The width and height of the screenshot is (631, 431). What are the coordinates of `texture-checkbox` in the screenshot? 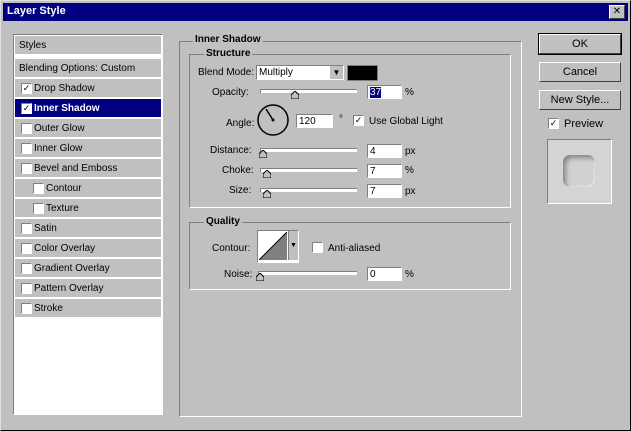 It's located at (38, 208).